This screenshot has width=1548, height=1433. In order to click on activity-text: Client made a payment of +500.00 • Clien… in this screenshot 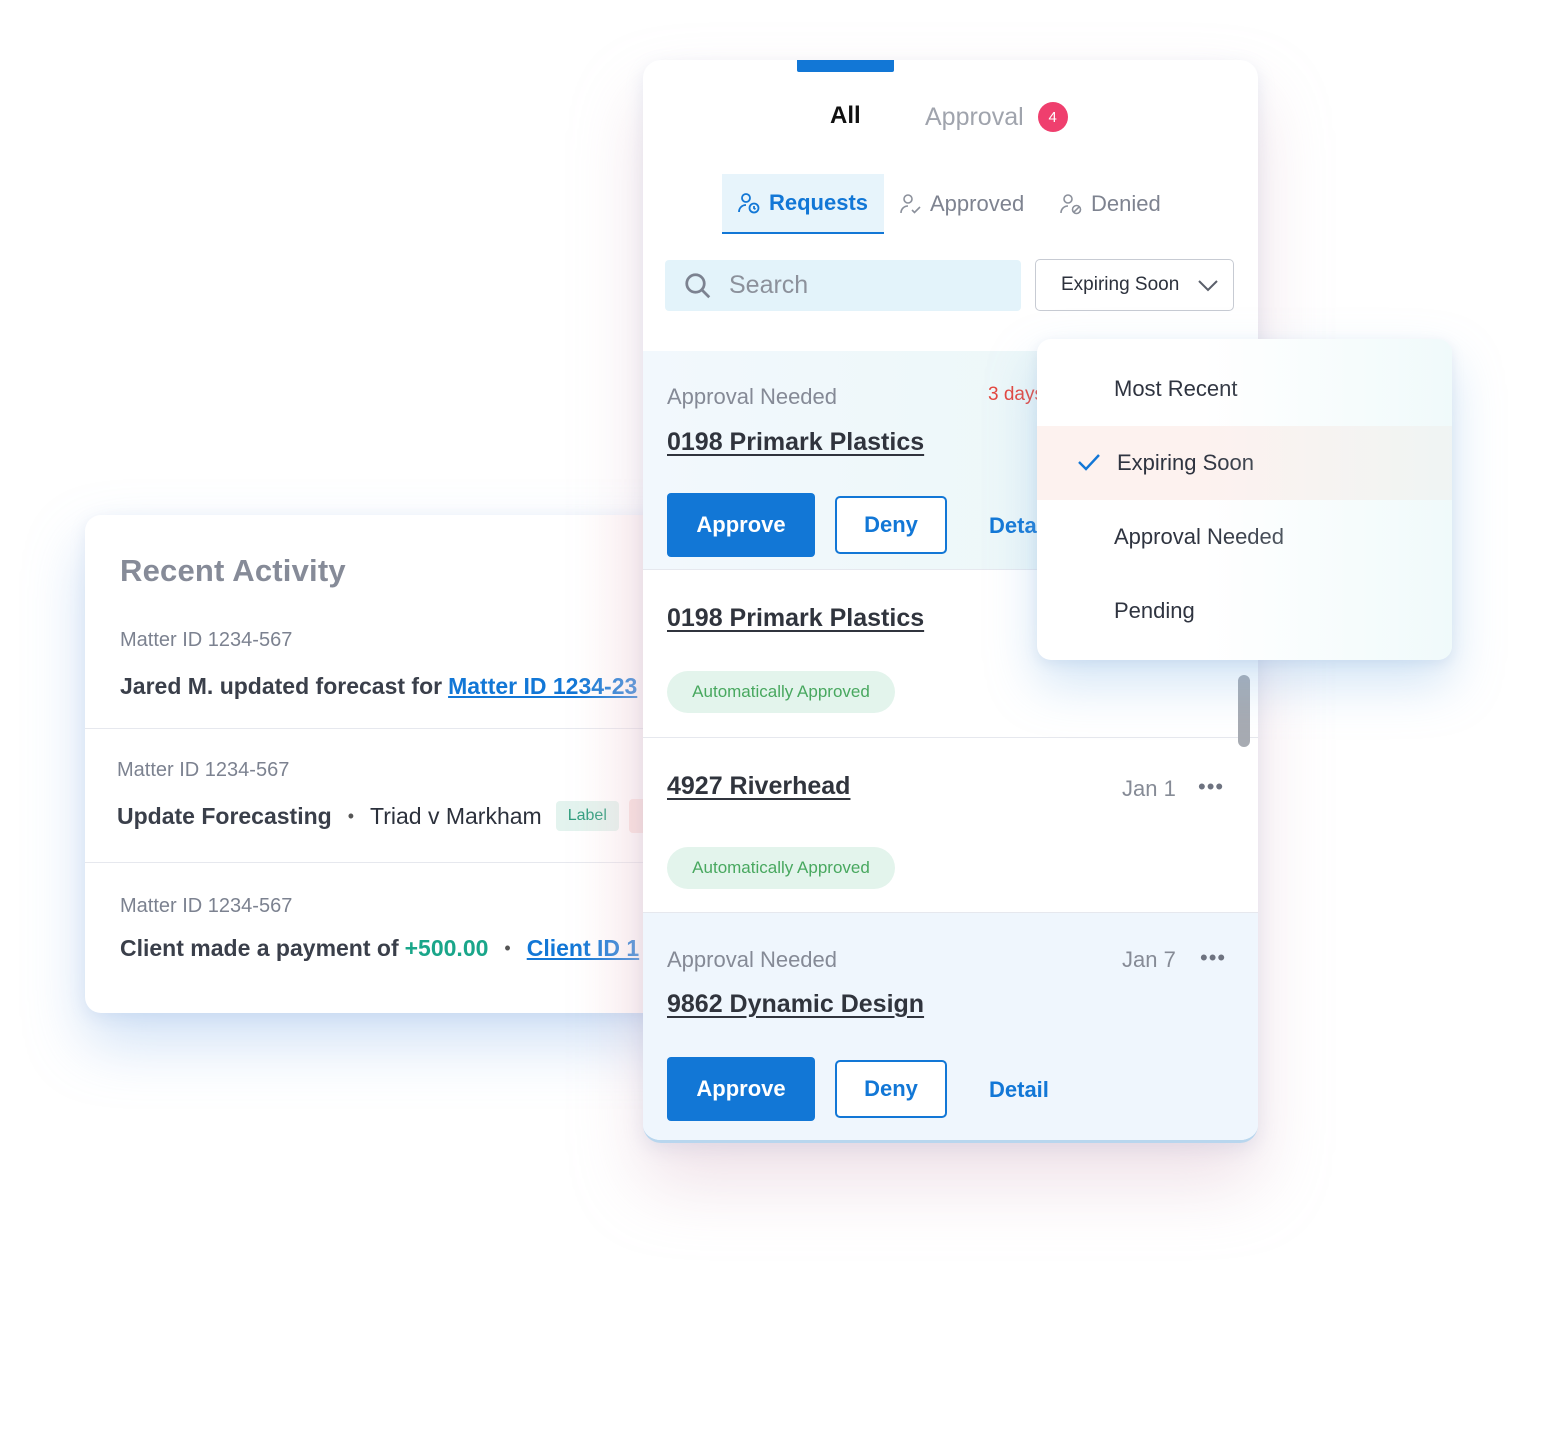, I will do `click(379, 948)`.